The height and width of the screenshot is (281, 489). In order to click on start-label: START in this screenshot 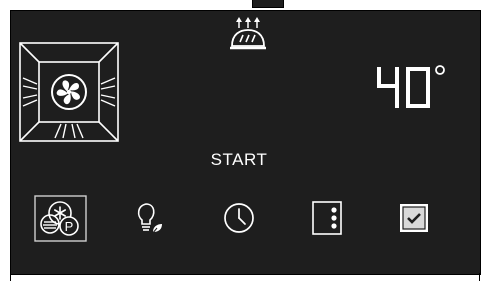, I will do `click(239, 160)`.